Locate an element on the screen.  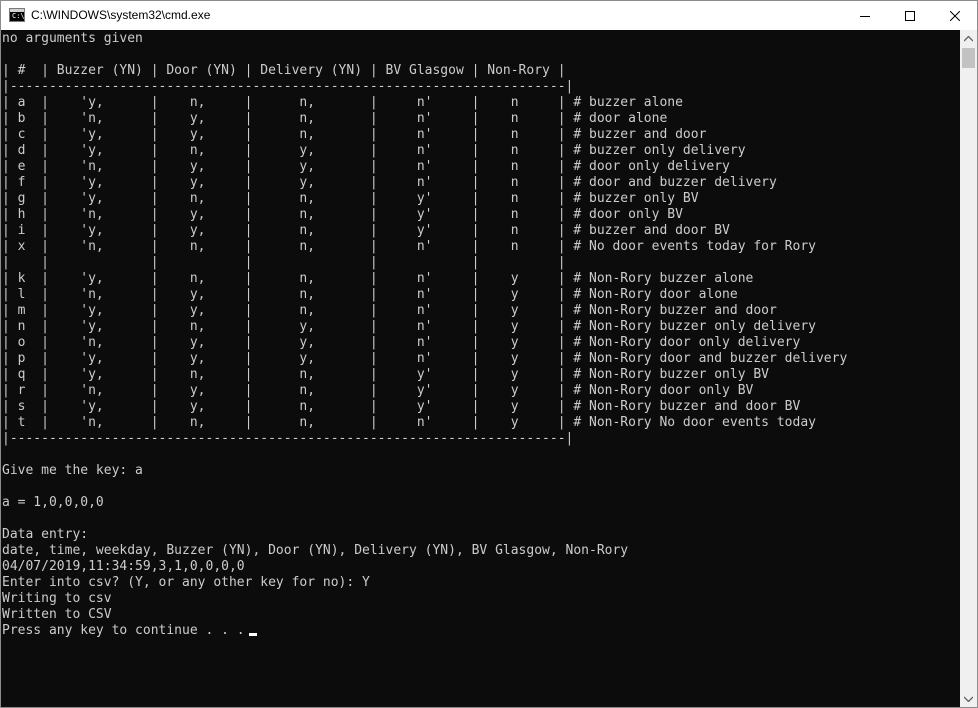
maximize-icon is located at coordinates (909, 15).